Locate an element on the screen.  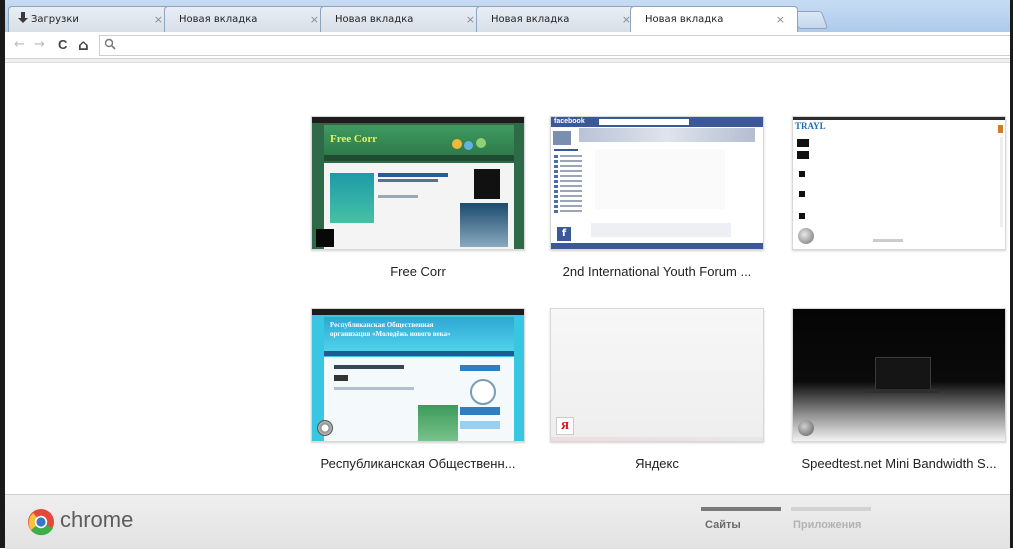
back-button: ← is located at coordinates (19, 45).